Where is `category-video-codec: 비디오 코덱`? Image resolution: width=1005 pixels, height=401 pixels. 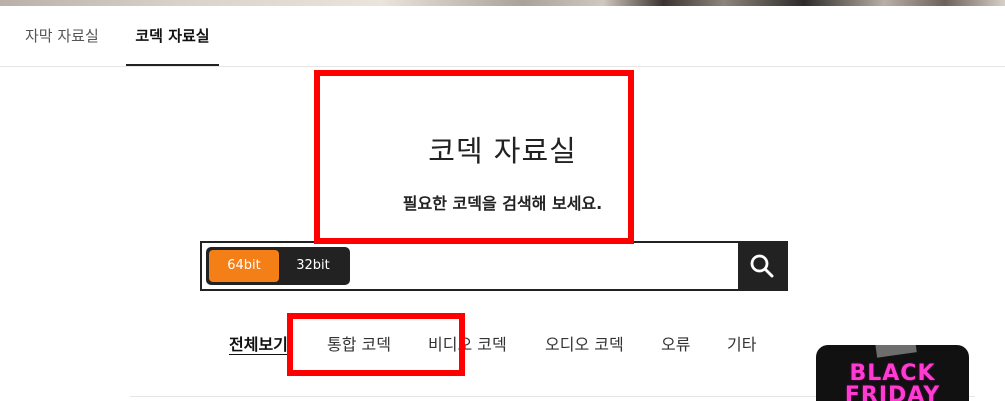 category-video-codec: 비디오 코덱 is located at coordinates (467, 343).